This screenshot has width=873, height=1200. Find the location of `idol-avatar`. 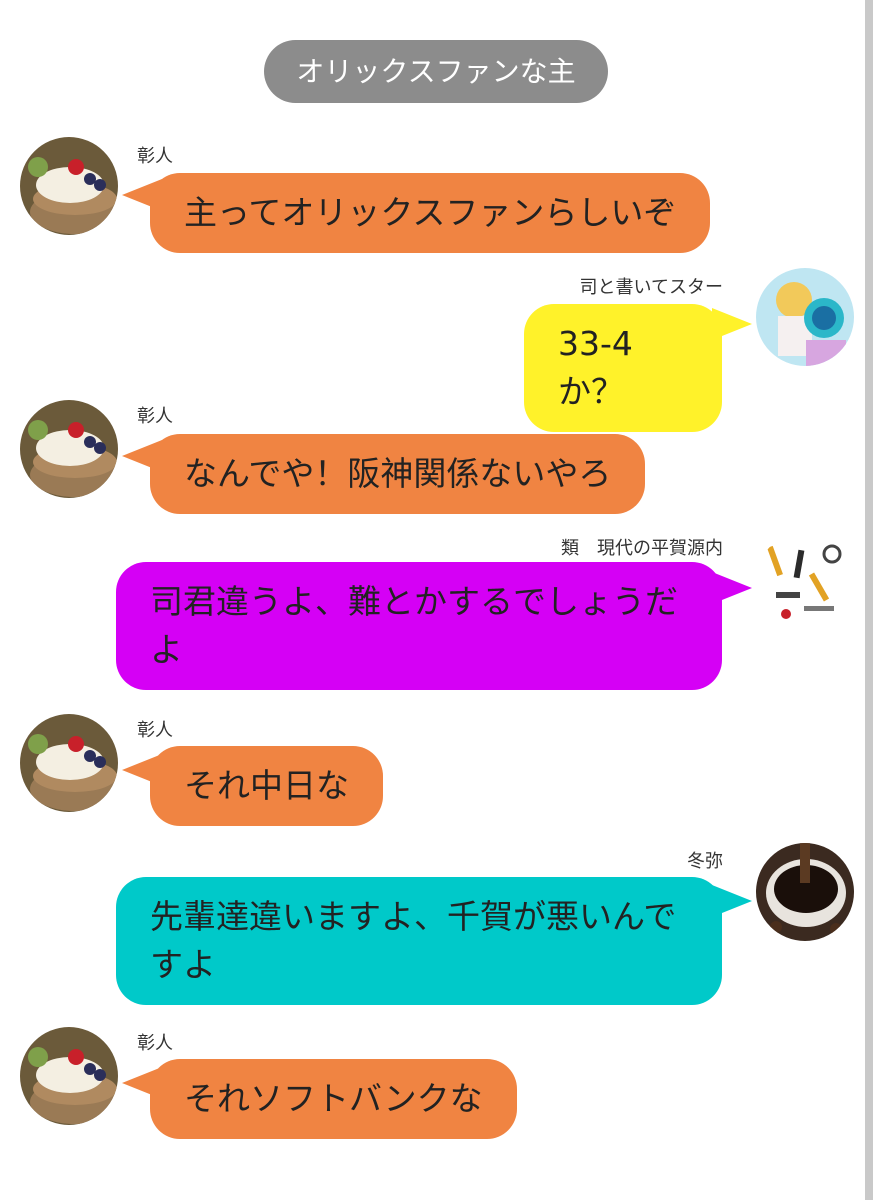

idol-avatar is located at coordinates (805, 317).